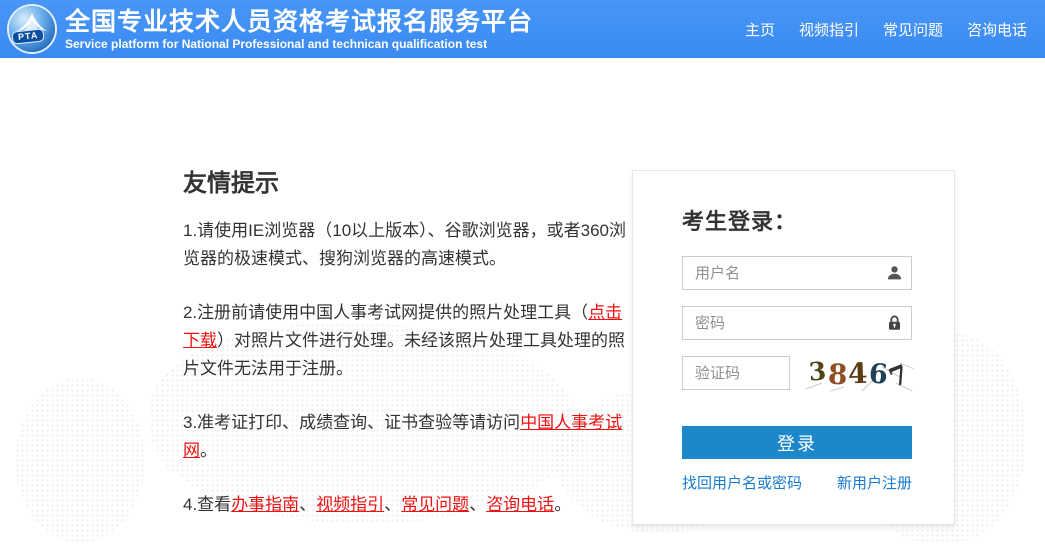 The width and height of the screenshot is (1045, 547). I want to click on password-field, so click(797, 323).